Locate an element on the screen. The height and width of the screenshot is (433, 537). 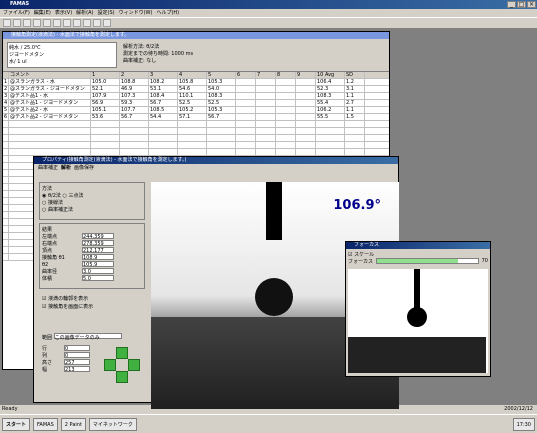
roi-select: この画像データのみ is located at coordinates (87, 337).